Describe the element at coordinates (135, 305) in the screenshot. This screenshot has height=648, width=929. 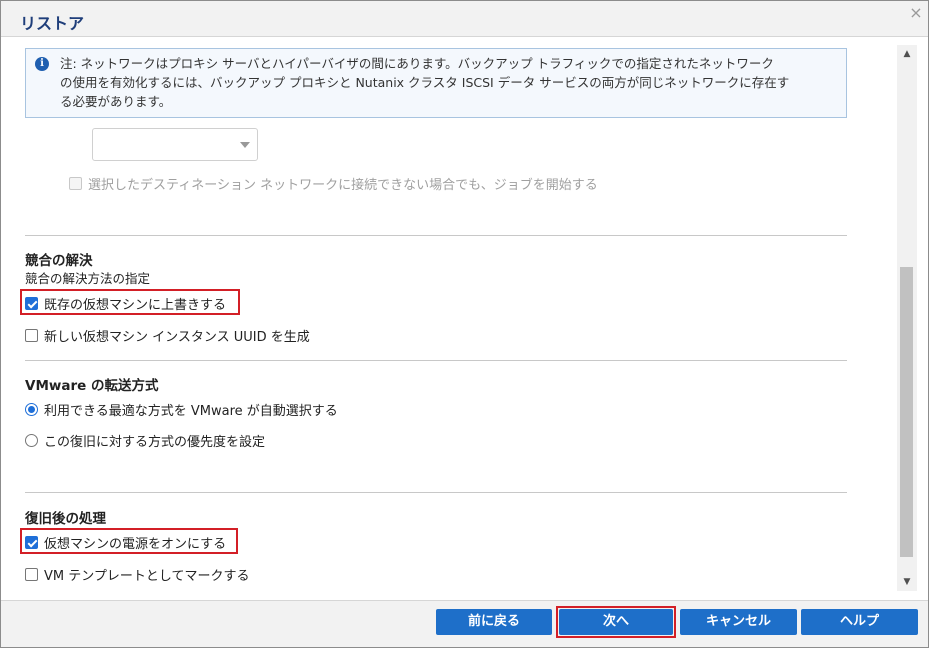
I see `overwrite-label: 既存の仮想マシンに上書きする` at that location.